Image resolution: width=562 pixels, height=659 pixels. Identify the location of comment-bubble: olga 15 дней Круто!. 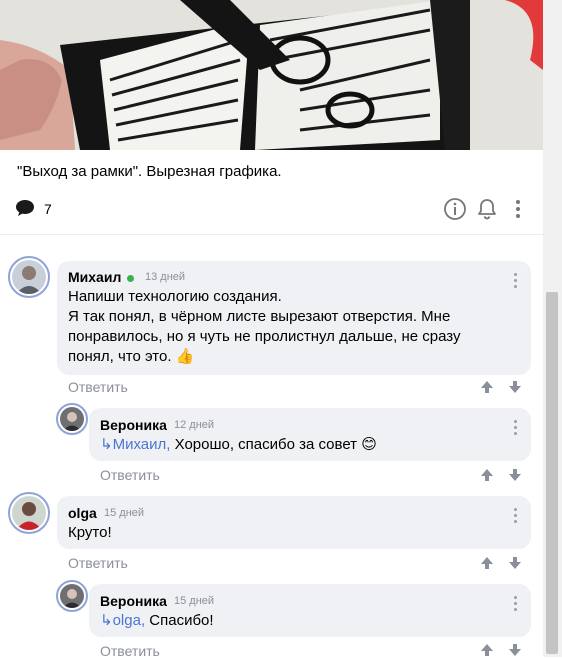
(294, 522).